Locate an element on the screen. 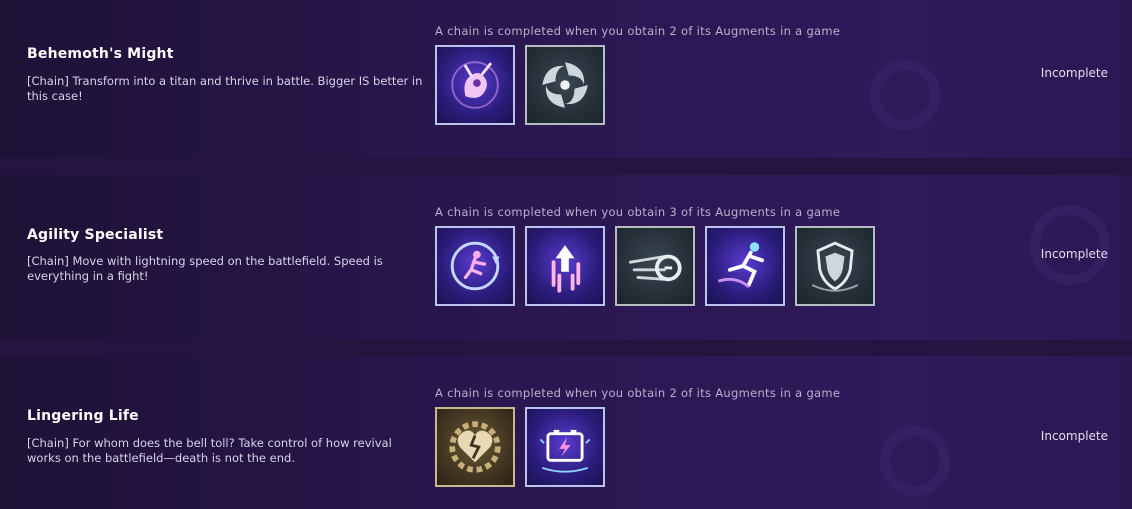  chain-title: Agility Specialist is located at coordinates (95, 235).